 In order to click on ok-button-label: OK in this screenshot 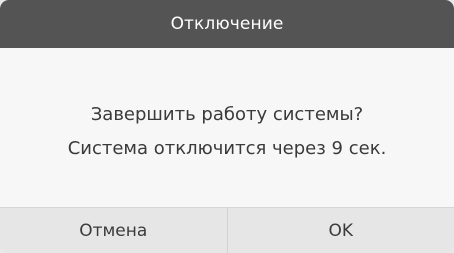, I will do `click(341, 230)`.